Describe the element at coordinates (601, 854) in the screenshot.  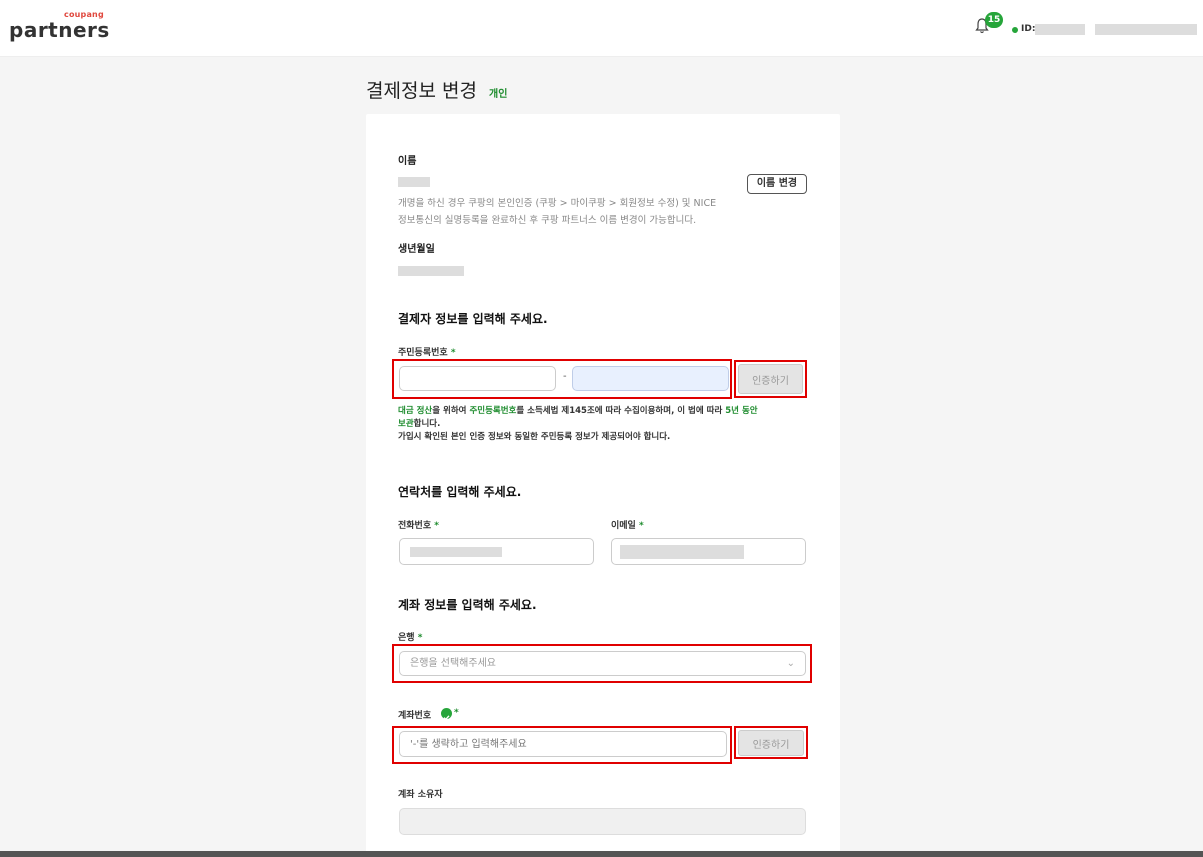
I see `bottom-scroll-strip` at that location.